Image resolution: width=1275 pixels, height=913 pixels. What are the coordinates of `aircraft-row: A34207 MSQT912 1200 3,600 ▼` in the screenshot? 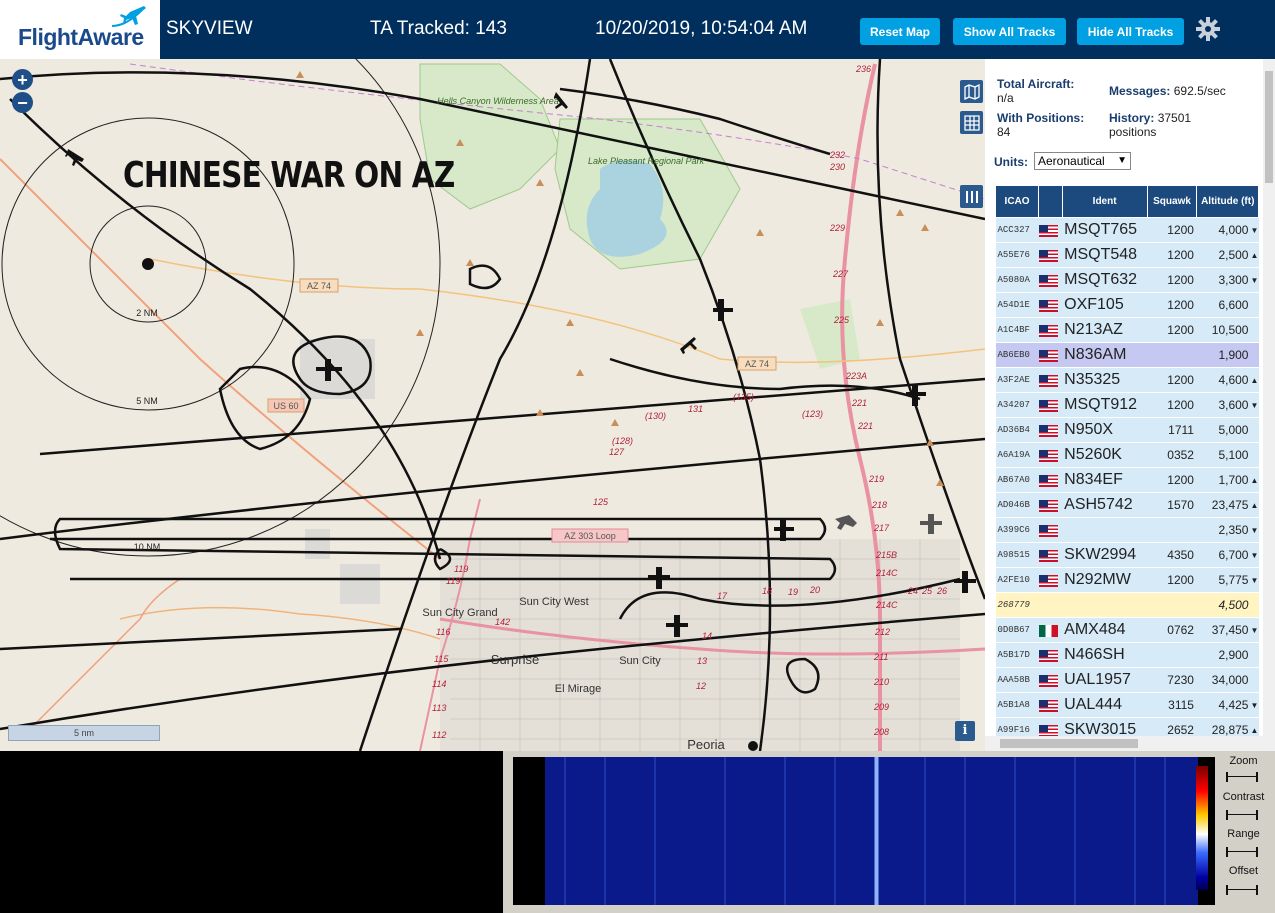 It's located at (1127, 405).